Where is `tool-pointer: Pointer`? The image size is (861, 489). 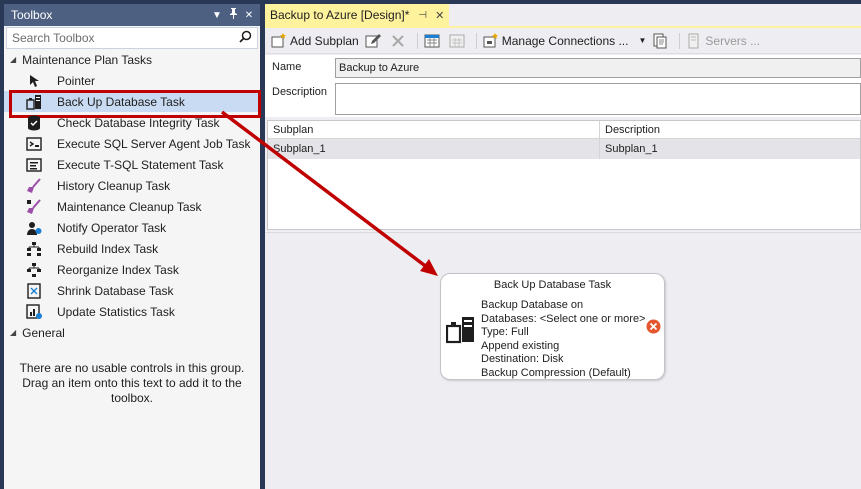
tool-pointer: Pointer is located at coordinates (132, 80).